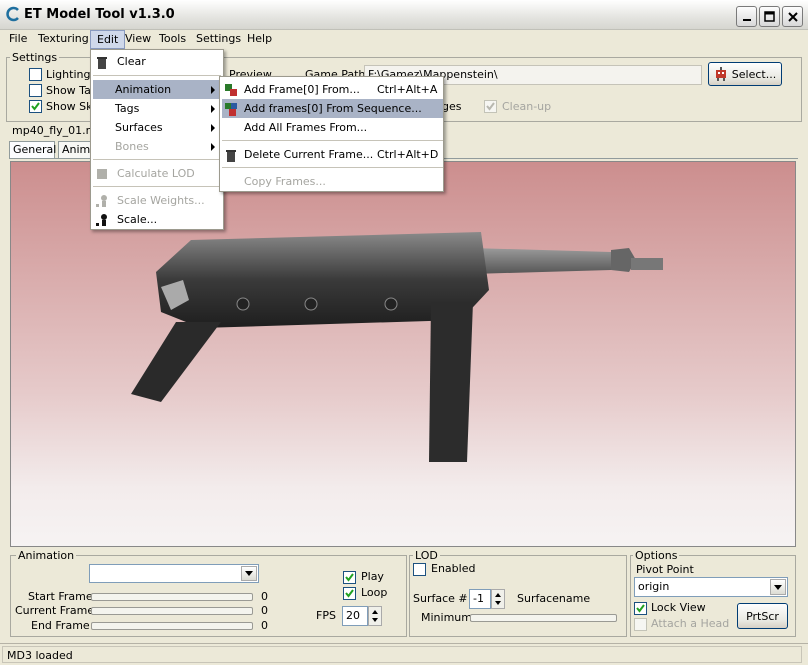  I want to click on loop-label: Loop, so click(374, 592).